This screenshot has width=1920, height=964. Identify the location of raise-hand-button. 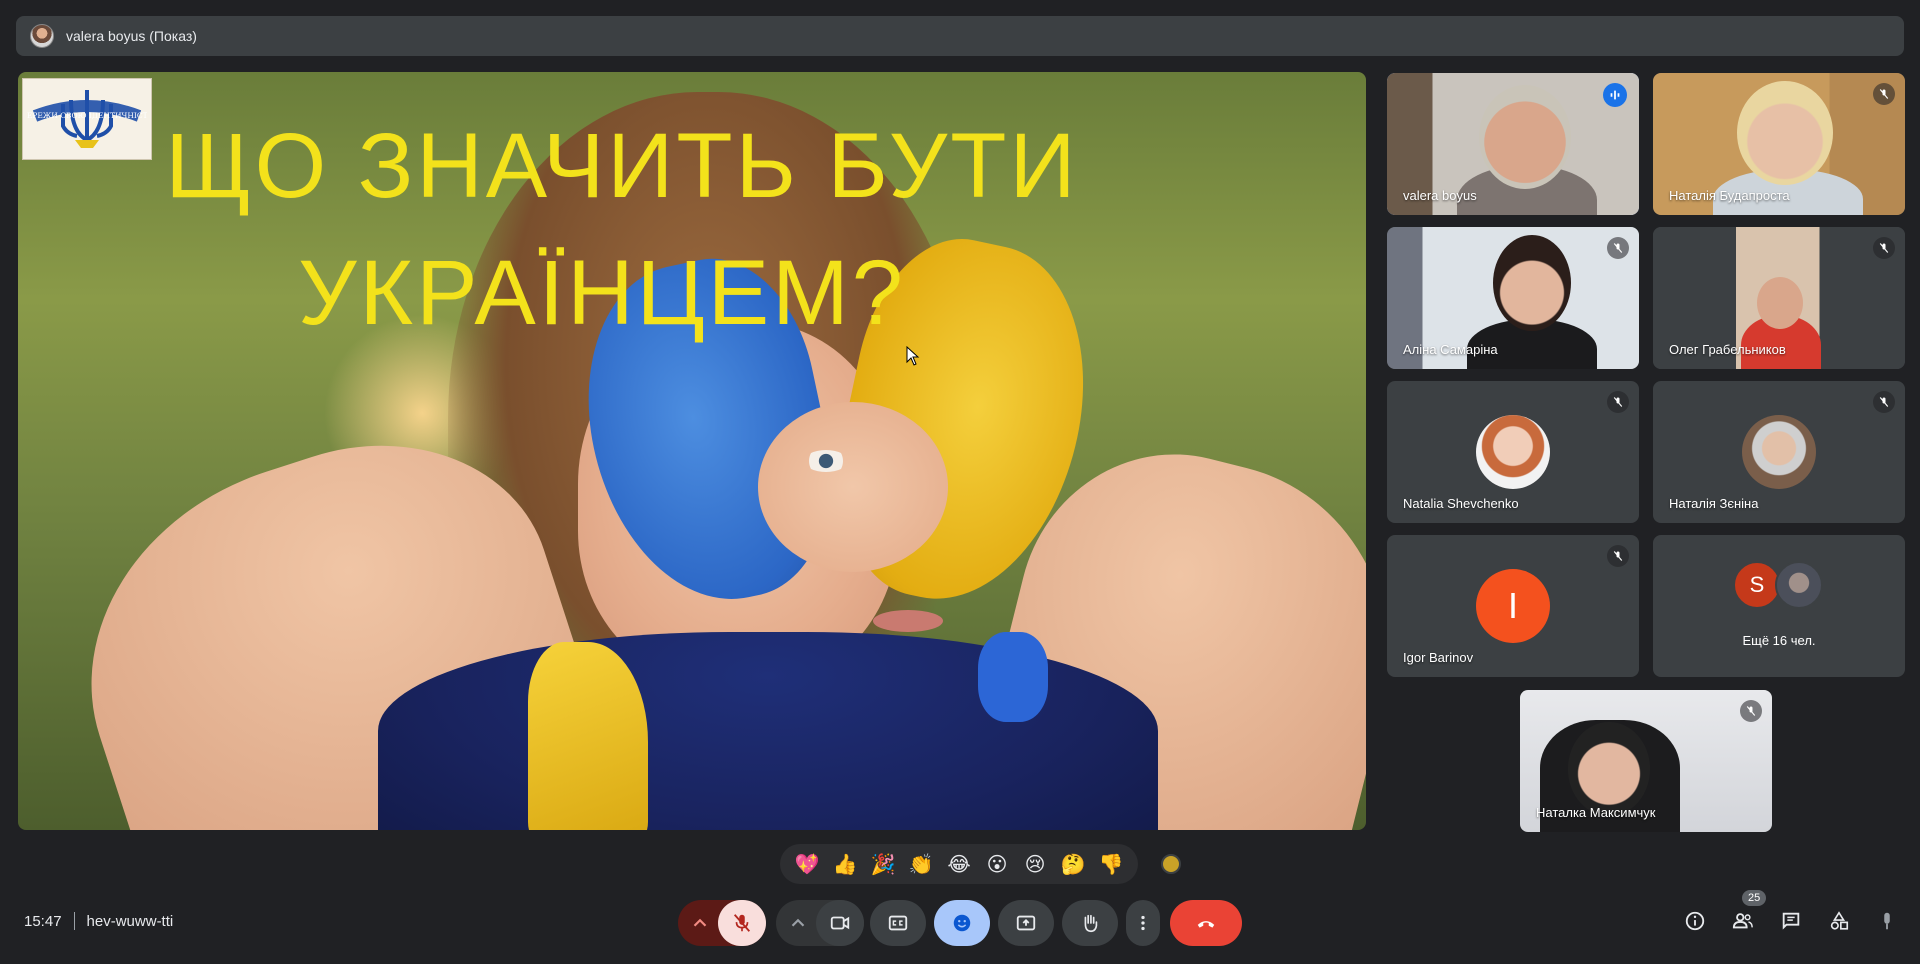
(1090, 923).